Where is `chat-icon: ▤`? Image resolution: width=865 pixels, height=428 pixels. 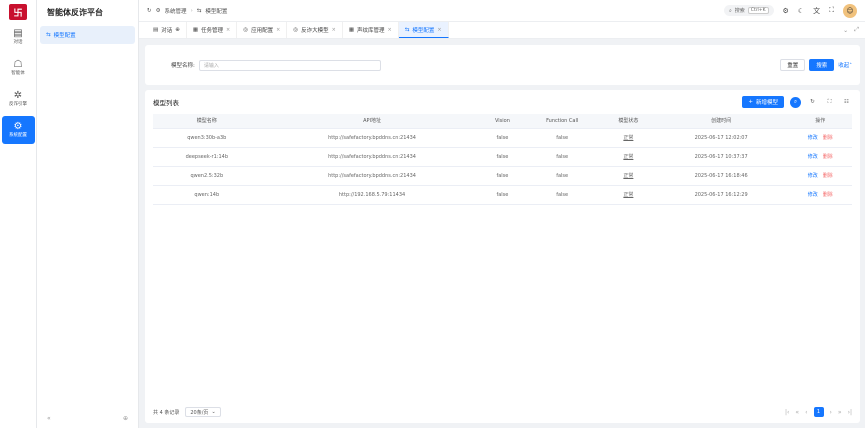
chat-icon: ▤ is located at coordinates (18, 33).